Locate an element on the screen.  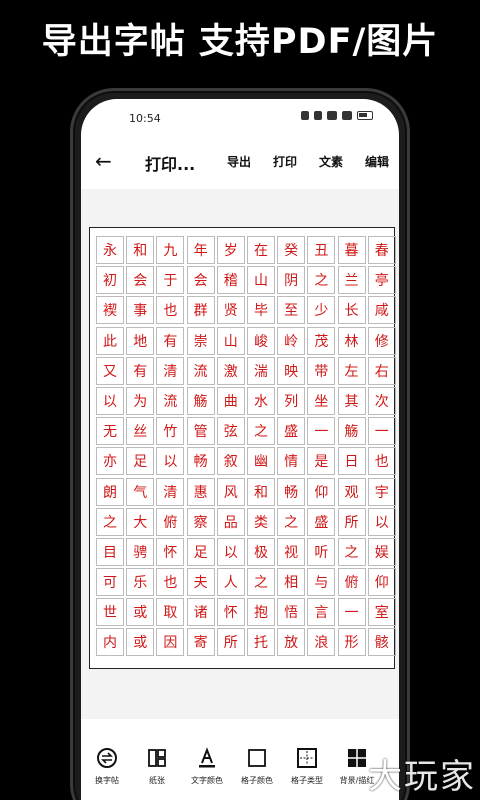
grid-cell: 坐 is located at coordinates (321, 400).